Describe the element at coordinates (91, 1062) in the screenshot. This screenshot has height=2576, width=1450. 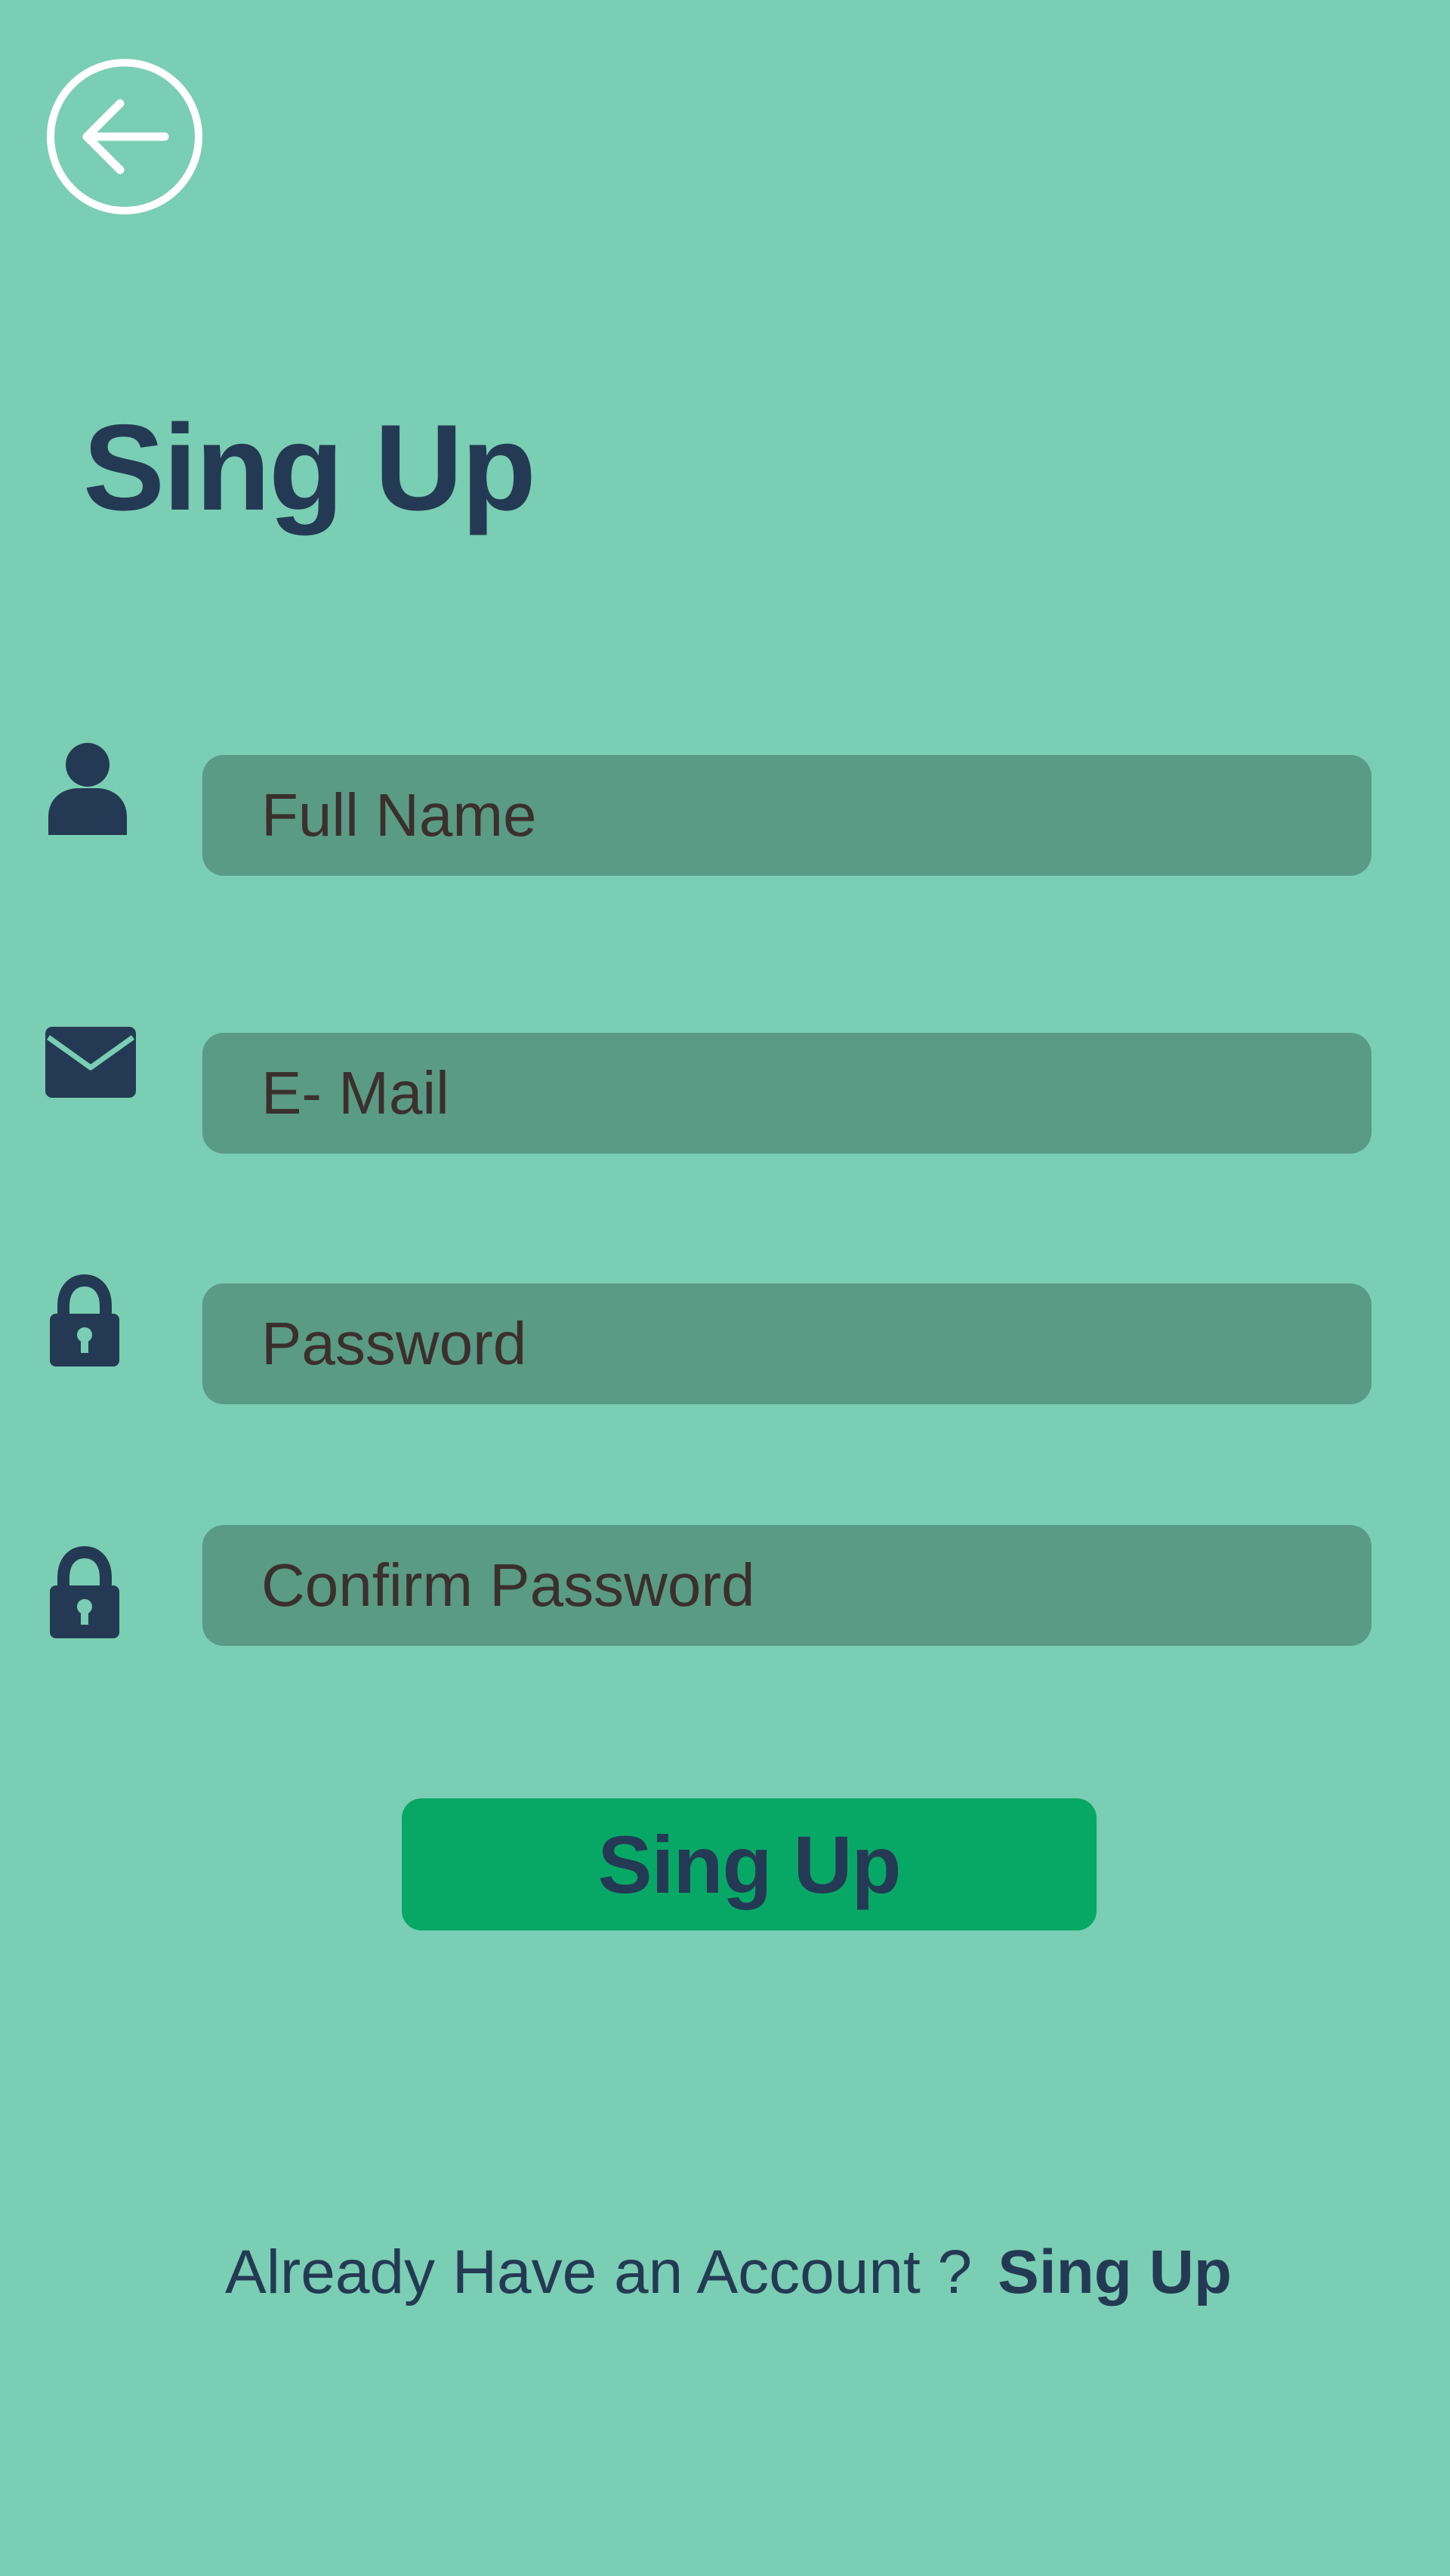
I see `envelope-icon` at that location.